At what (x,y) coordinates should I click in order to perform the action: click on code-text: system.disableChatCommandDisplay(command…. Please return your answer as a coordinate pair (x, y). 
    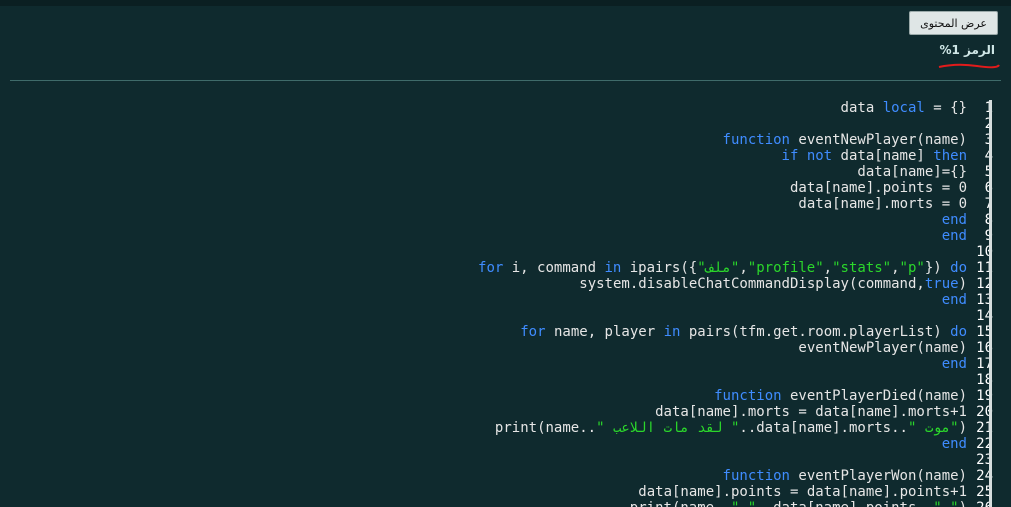
    Looking at the image, I should click on (764, 284).